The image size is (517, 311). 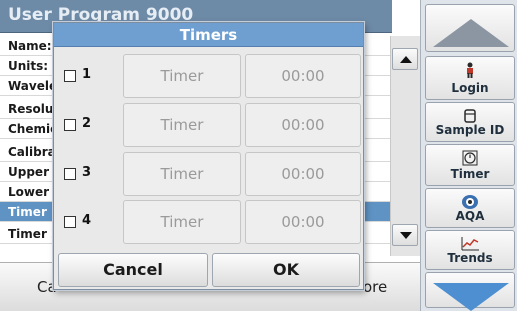 I want to click on timer-number: 3, so click(x=87, y=172).